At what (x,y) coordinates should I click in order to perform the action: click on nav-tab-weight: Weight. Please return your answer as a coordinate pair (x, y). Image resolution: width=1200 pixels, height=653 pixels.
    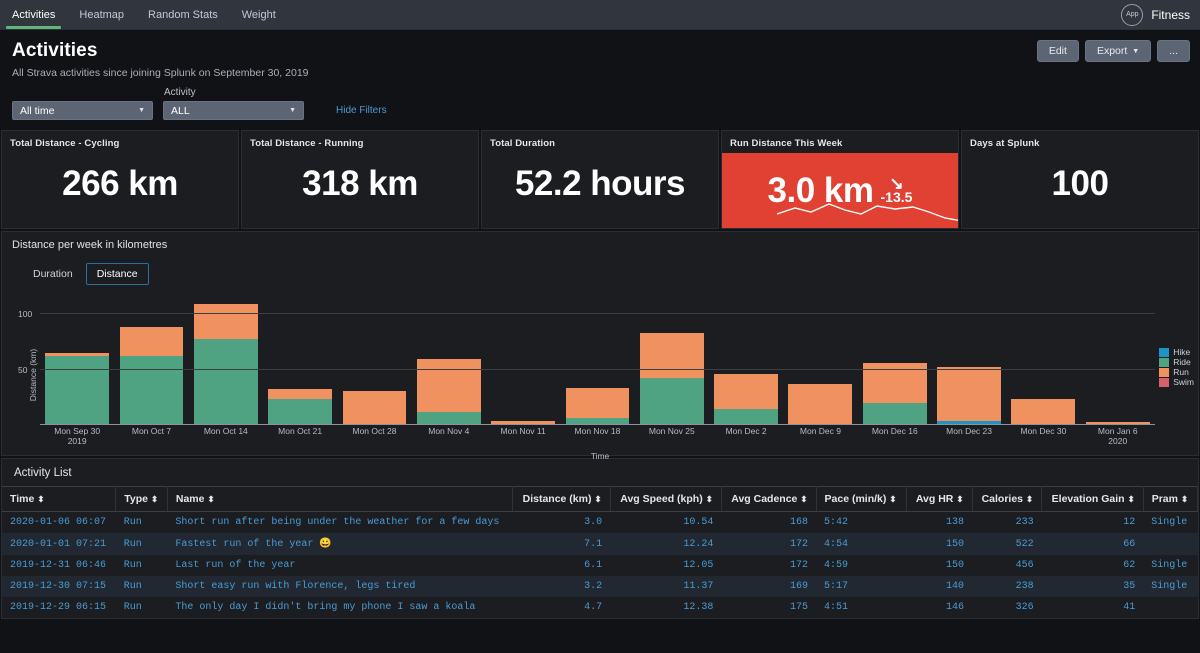
    Looking at the image, I should click on (259, 14).